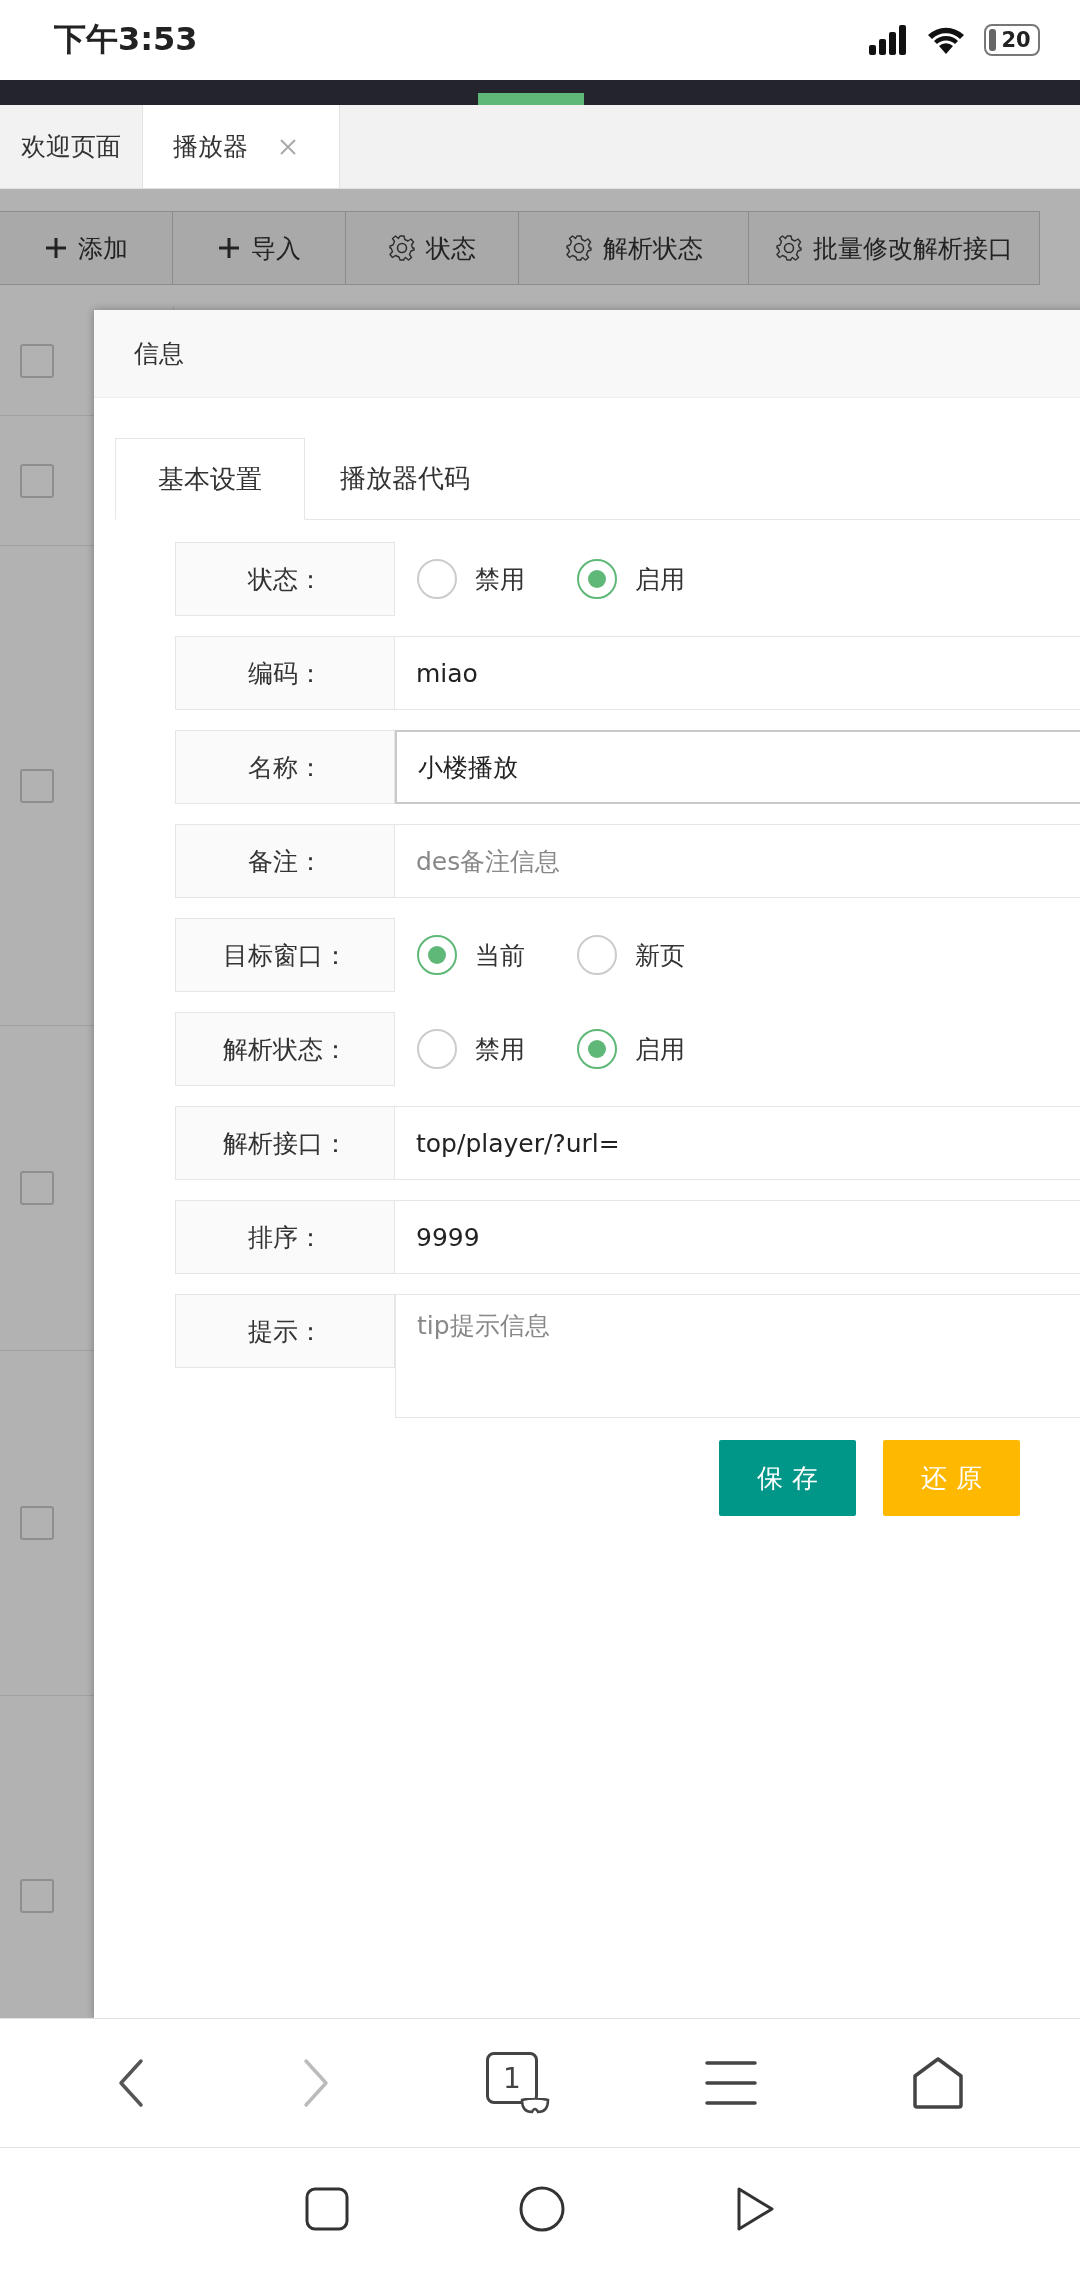 This screenshot has width=1080, height=2280. I want to click on field-label: 名称：, so click(285, 767).